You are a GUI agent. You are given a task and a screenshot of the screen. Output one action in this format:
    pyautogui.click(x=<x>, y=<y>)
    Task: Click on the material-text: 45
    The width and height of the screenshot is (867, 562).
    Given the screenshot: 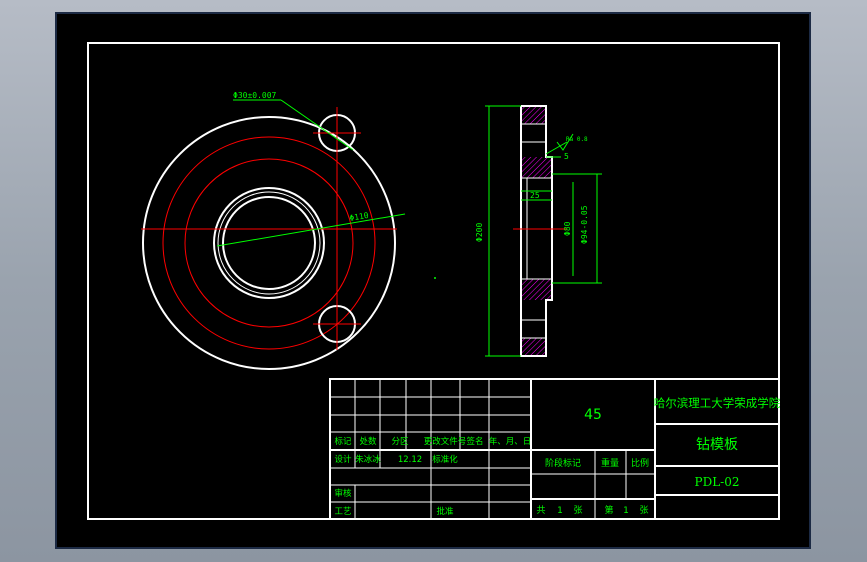 What is the action you would take?
    pyautogui.click(x=593, y=415)
    